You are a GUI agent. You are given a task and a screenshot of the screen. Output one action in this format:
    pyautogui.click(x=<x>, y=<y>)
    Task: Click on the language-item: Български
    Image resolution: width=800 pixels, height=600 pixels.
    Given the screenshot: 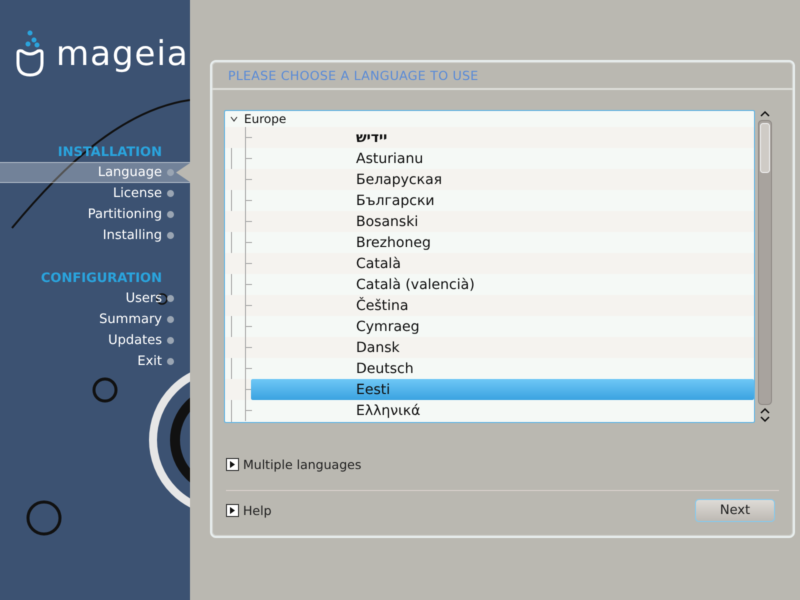 What is the action you would take?
    pyautogui.click(x=422, y=200)
    